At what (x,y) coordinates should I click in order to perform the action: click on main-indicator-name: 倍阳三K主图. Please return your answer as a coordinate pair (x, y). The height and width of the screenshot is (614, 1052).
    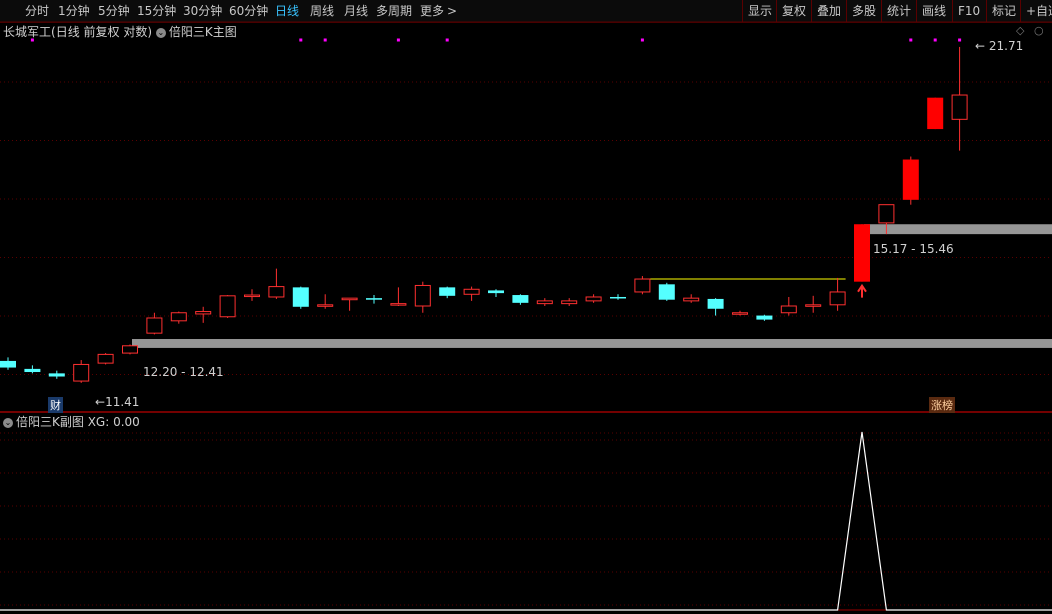
    Looking at the image, I should click on (203, 32).